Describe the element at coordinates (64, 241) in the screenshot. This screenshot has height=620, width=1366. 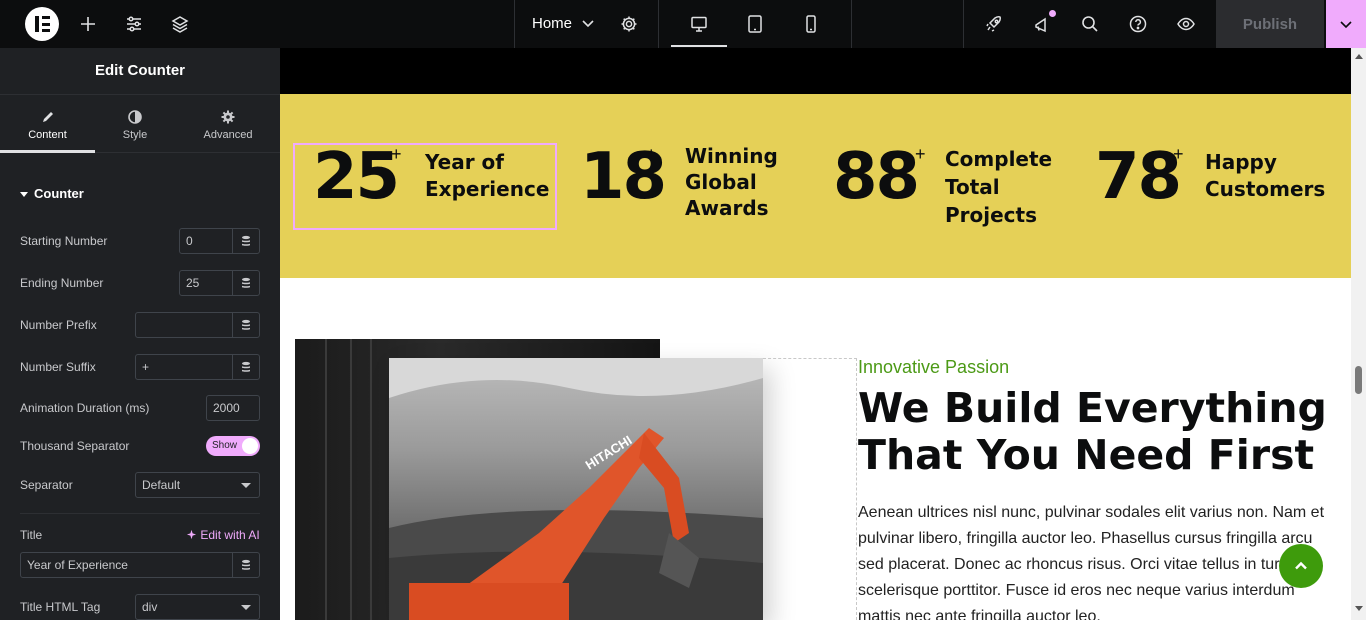
I see `starting-number-label: Starting Number` at that location.